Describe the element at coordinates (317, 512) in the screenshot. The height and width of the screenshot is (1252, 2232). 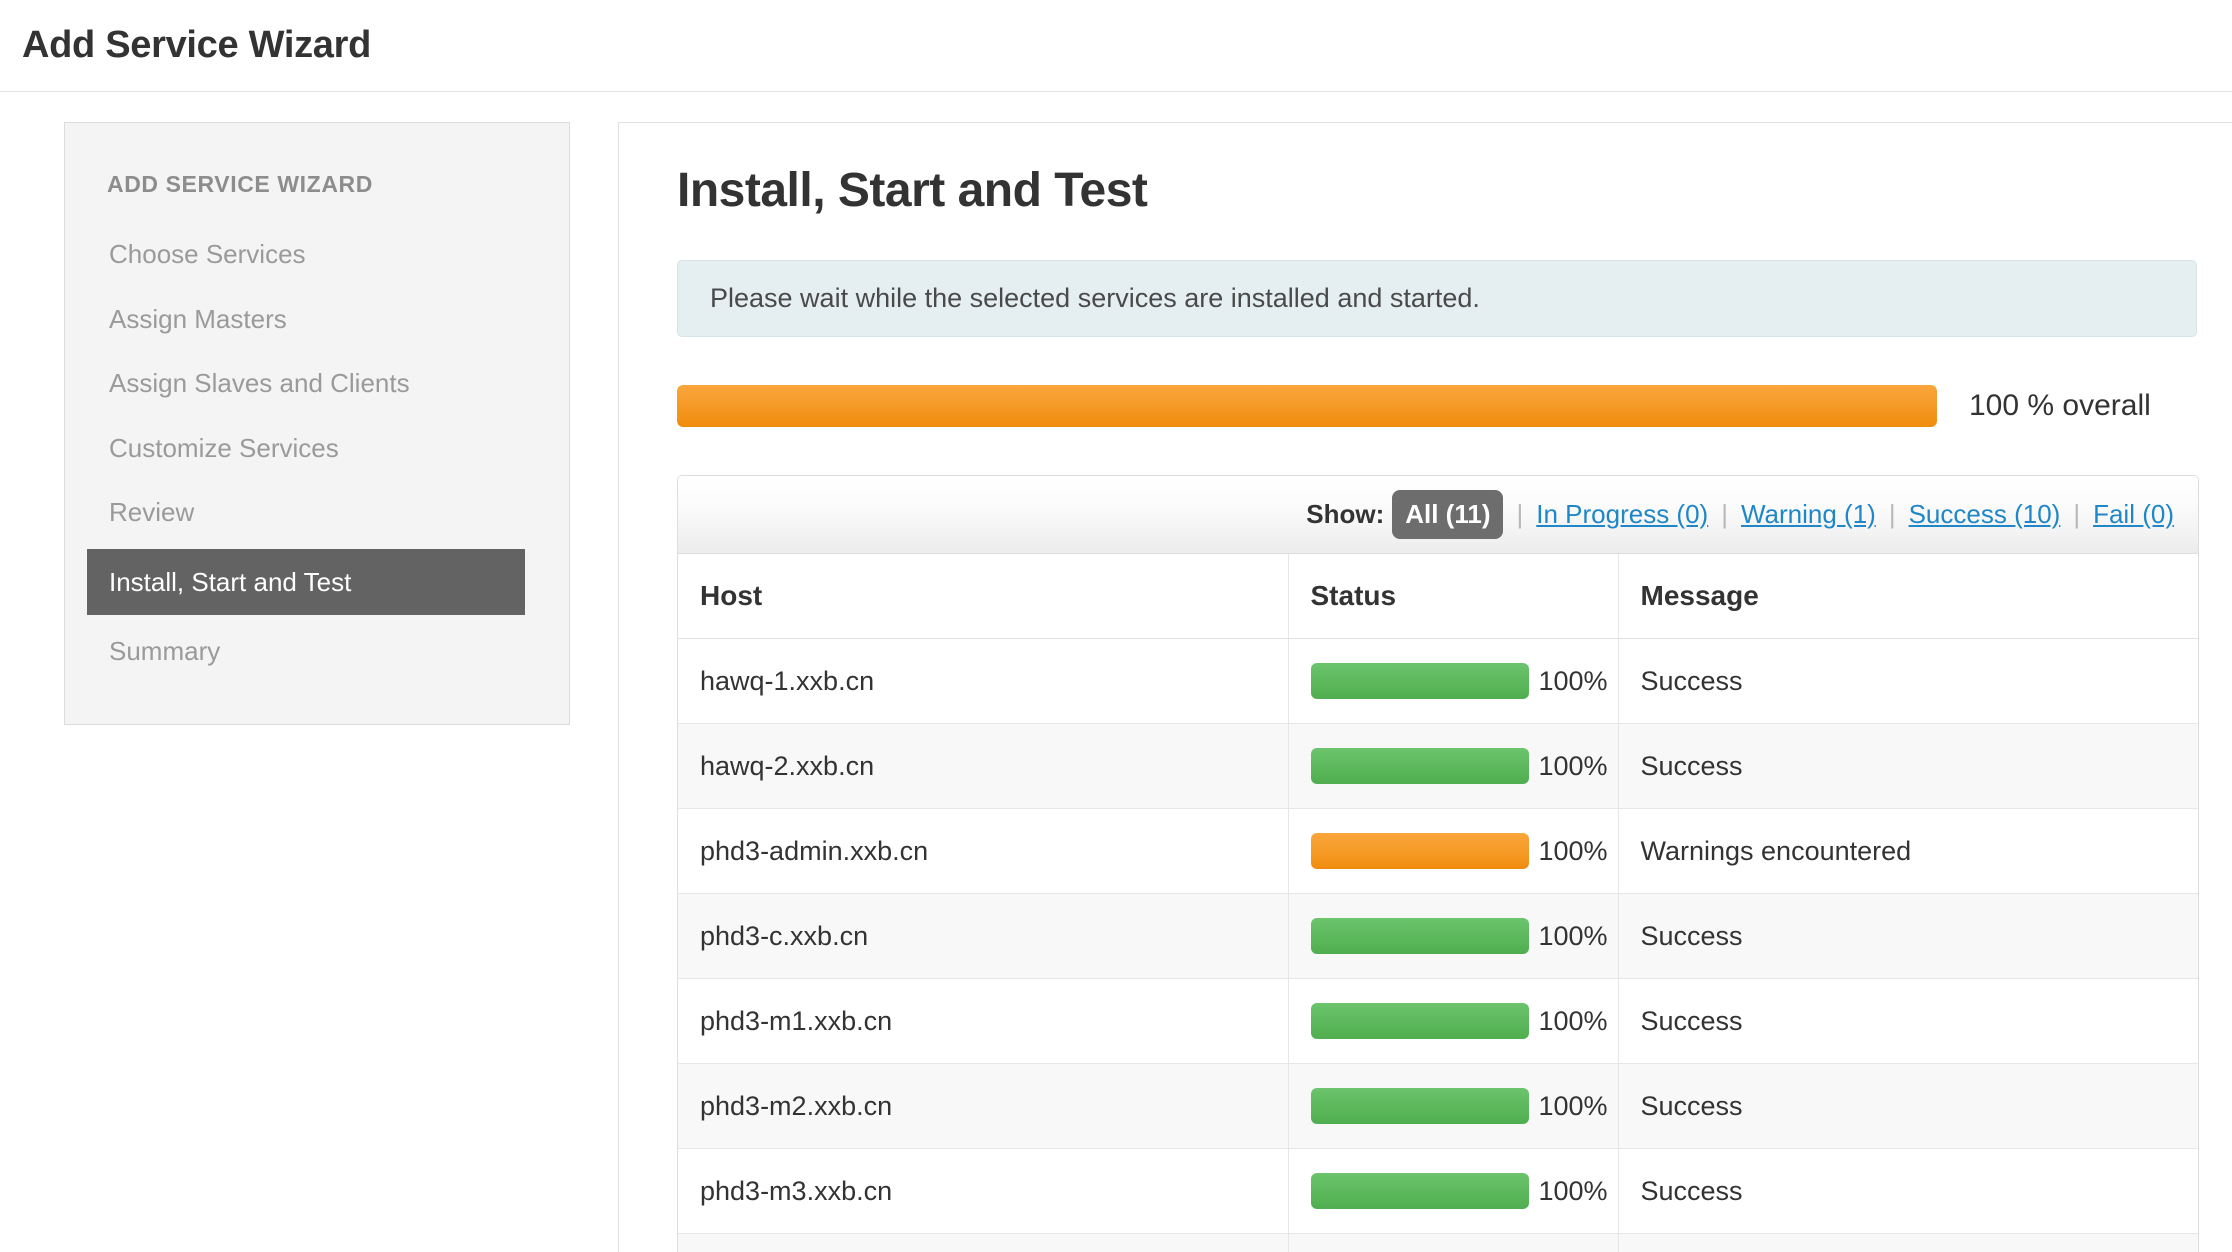
I see `sidebar-item-review: Review` at that location.